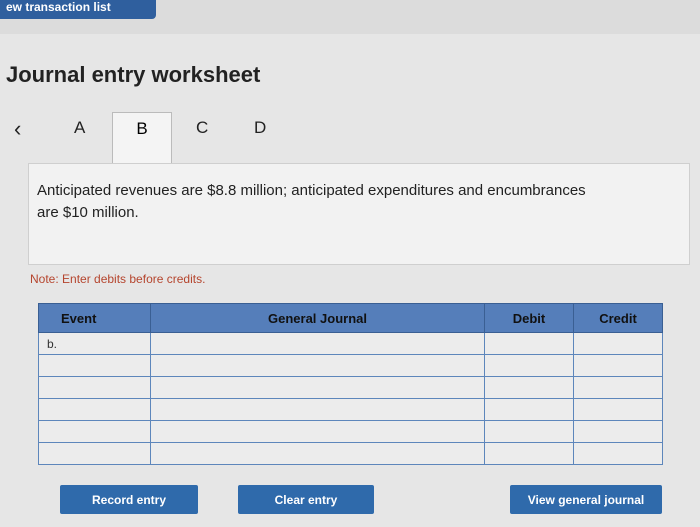  What do you see at coordinates (118, 279) in the screenshot?
I see `note-text: Note: Enter debits before credits.` at bounding box center [118, 279].